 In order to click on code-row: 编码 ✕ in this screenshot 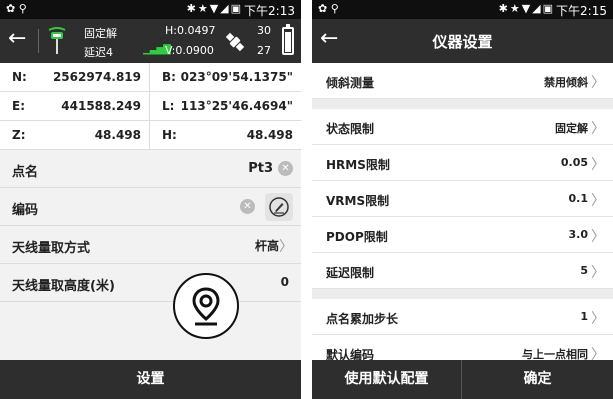, I will do `click(150, 207)`.